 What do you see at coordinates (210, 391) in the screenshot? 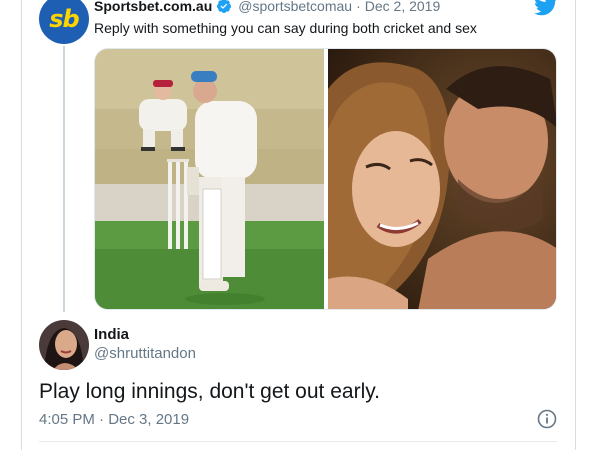
I see `reply-tweet-text: Play long innings, don't get out early.` at bounding box center [210, 391].